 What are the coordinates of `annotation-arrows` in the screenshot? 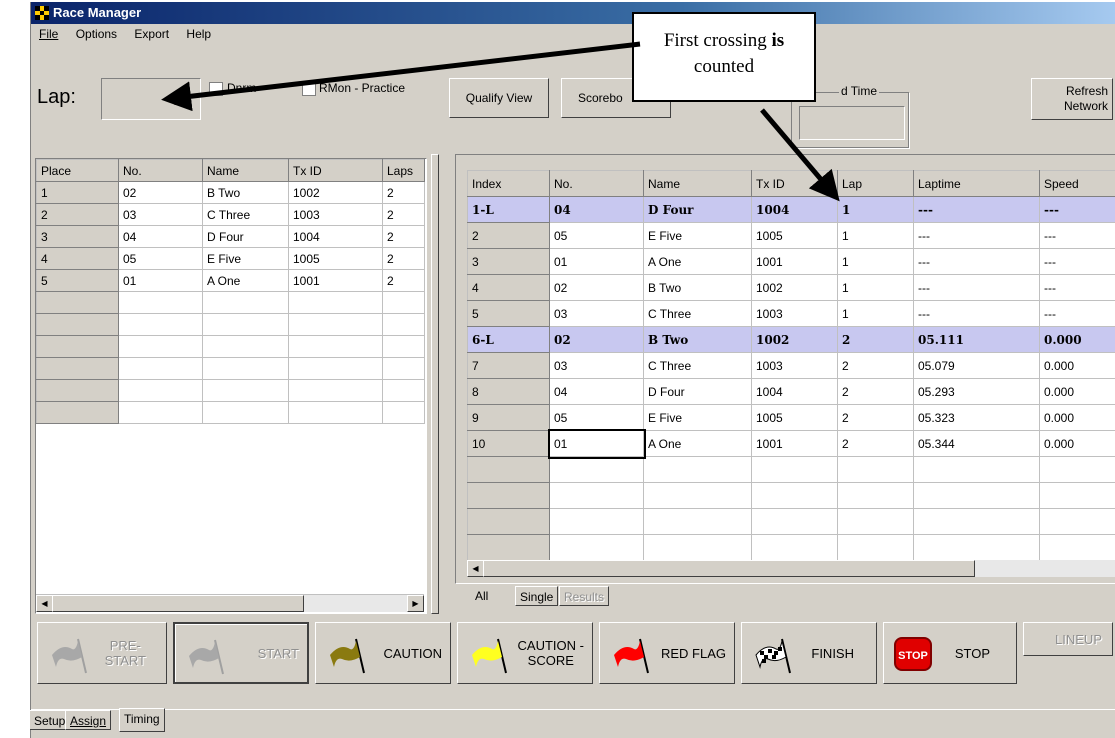 It's located at (500, 121).